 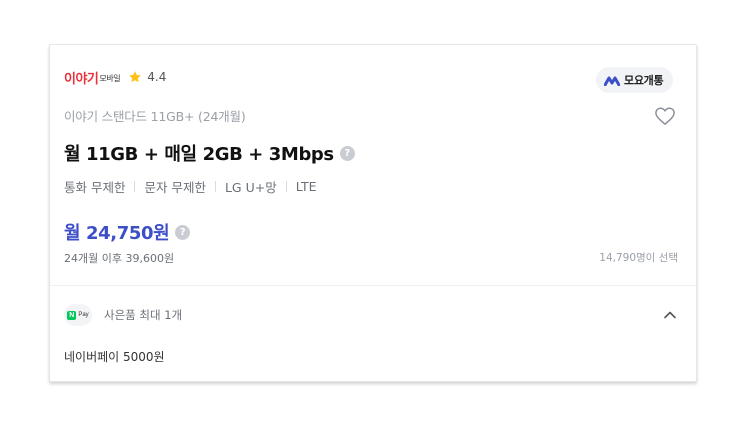 I want to click on naver-n-mark: N, so click(x=72, y=315).